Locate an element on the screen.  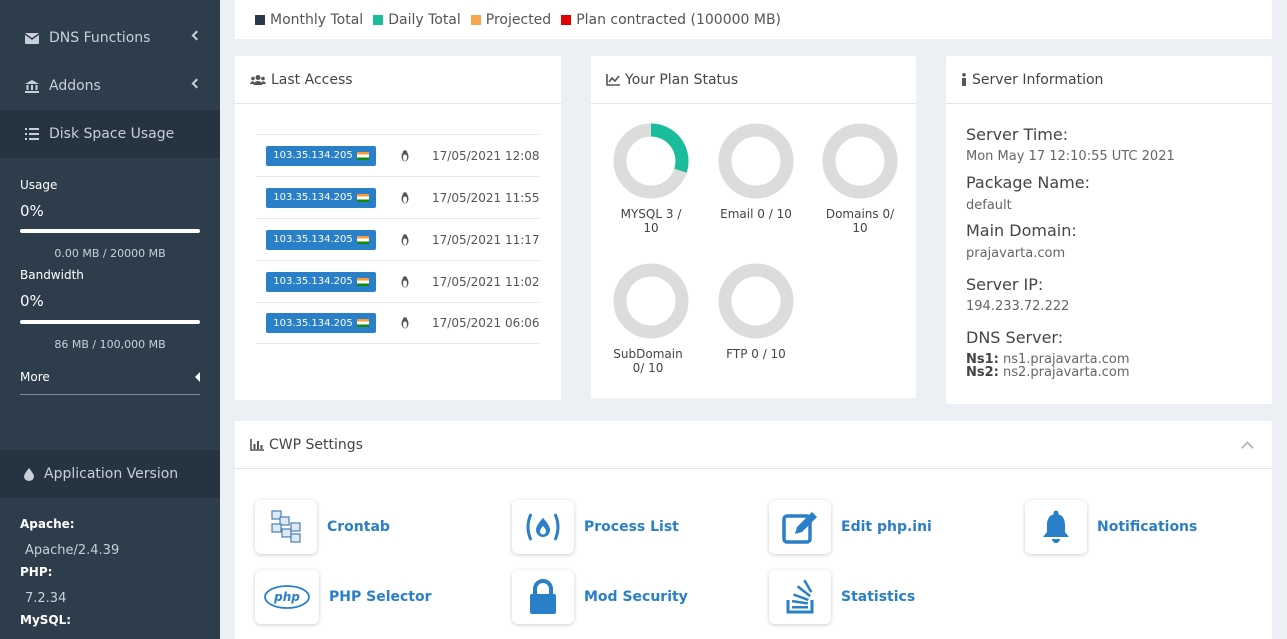
sidebar-item-disk-space-usage: Disk Space Usage is located at coordinates (110, 134).